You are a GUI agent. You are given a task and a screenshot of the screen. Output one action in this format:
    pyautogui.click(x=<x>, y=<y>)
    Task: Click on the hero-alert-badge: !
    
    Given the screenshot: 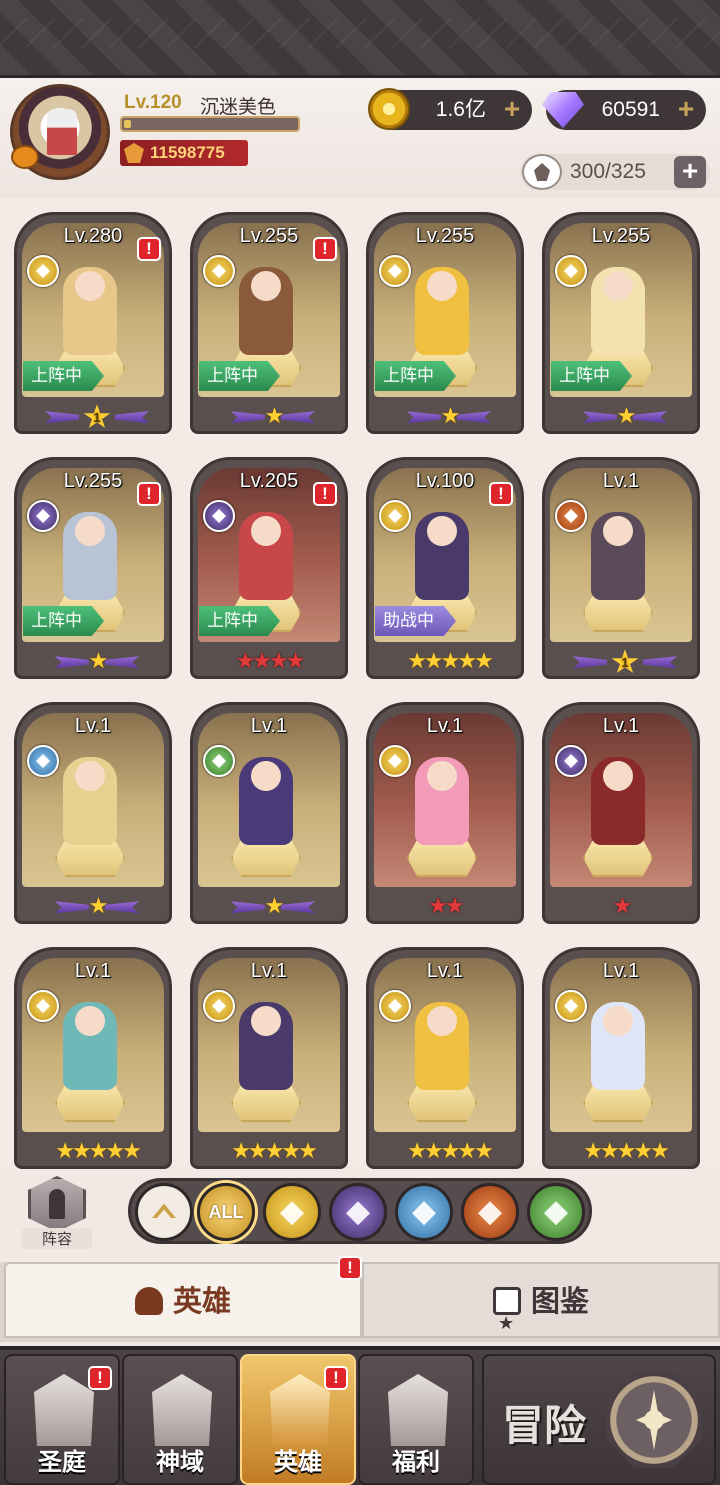 What is the action you would take?
    pyautogui.click(x=325, y=494)
    